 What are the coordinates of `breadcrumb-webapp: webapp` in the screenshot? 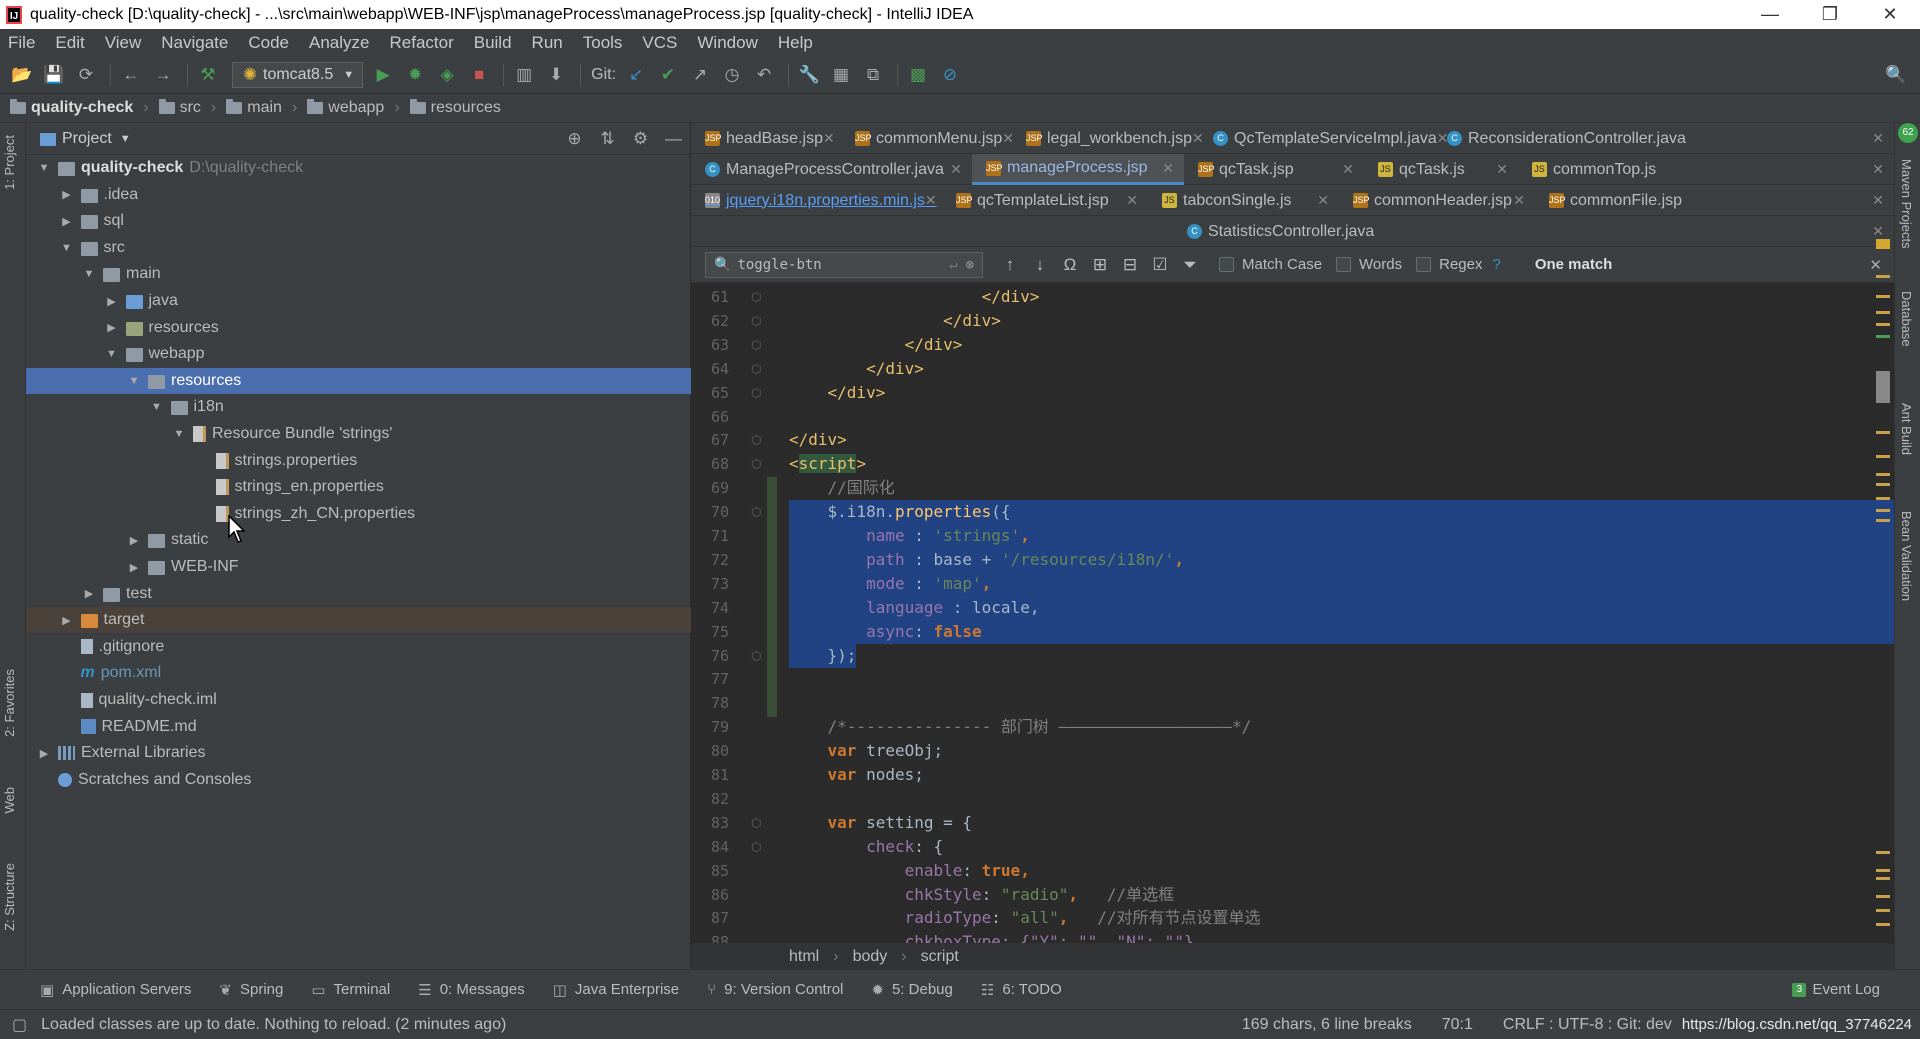 It's located at (345, 108).